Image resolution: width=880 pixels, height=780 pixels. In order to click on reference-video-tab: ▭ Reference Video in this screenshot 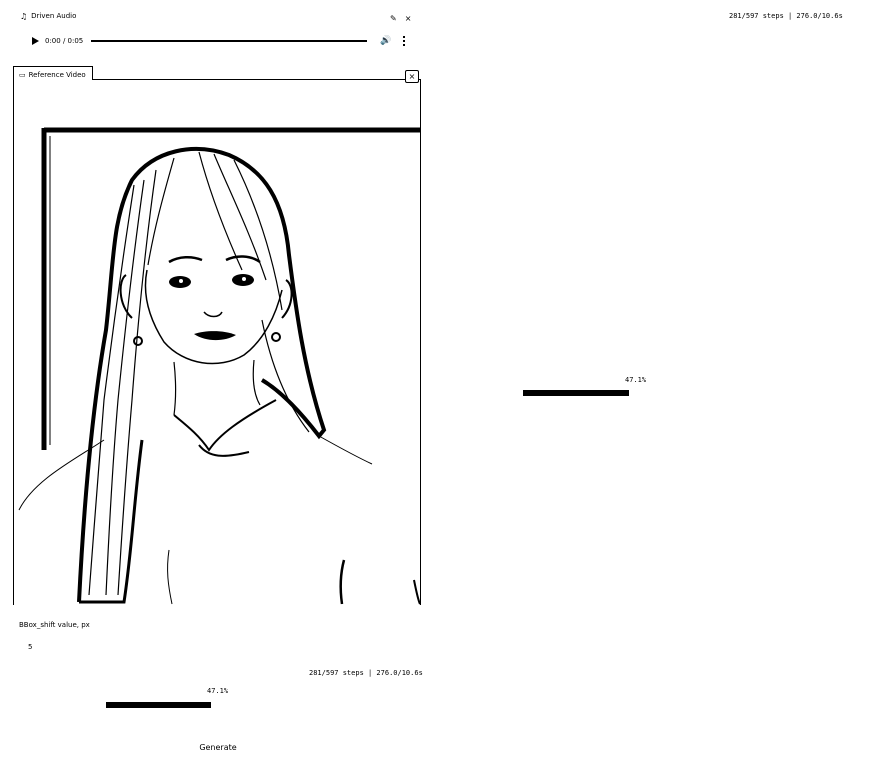, I will do `click(53, 73)`.